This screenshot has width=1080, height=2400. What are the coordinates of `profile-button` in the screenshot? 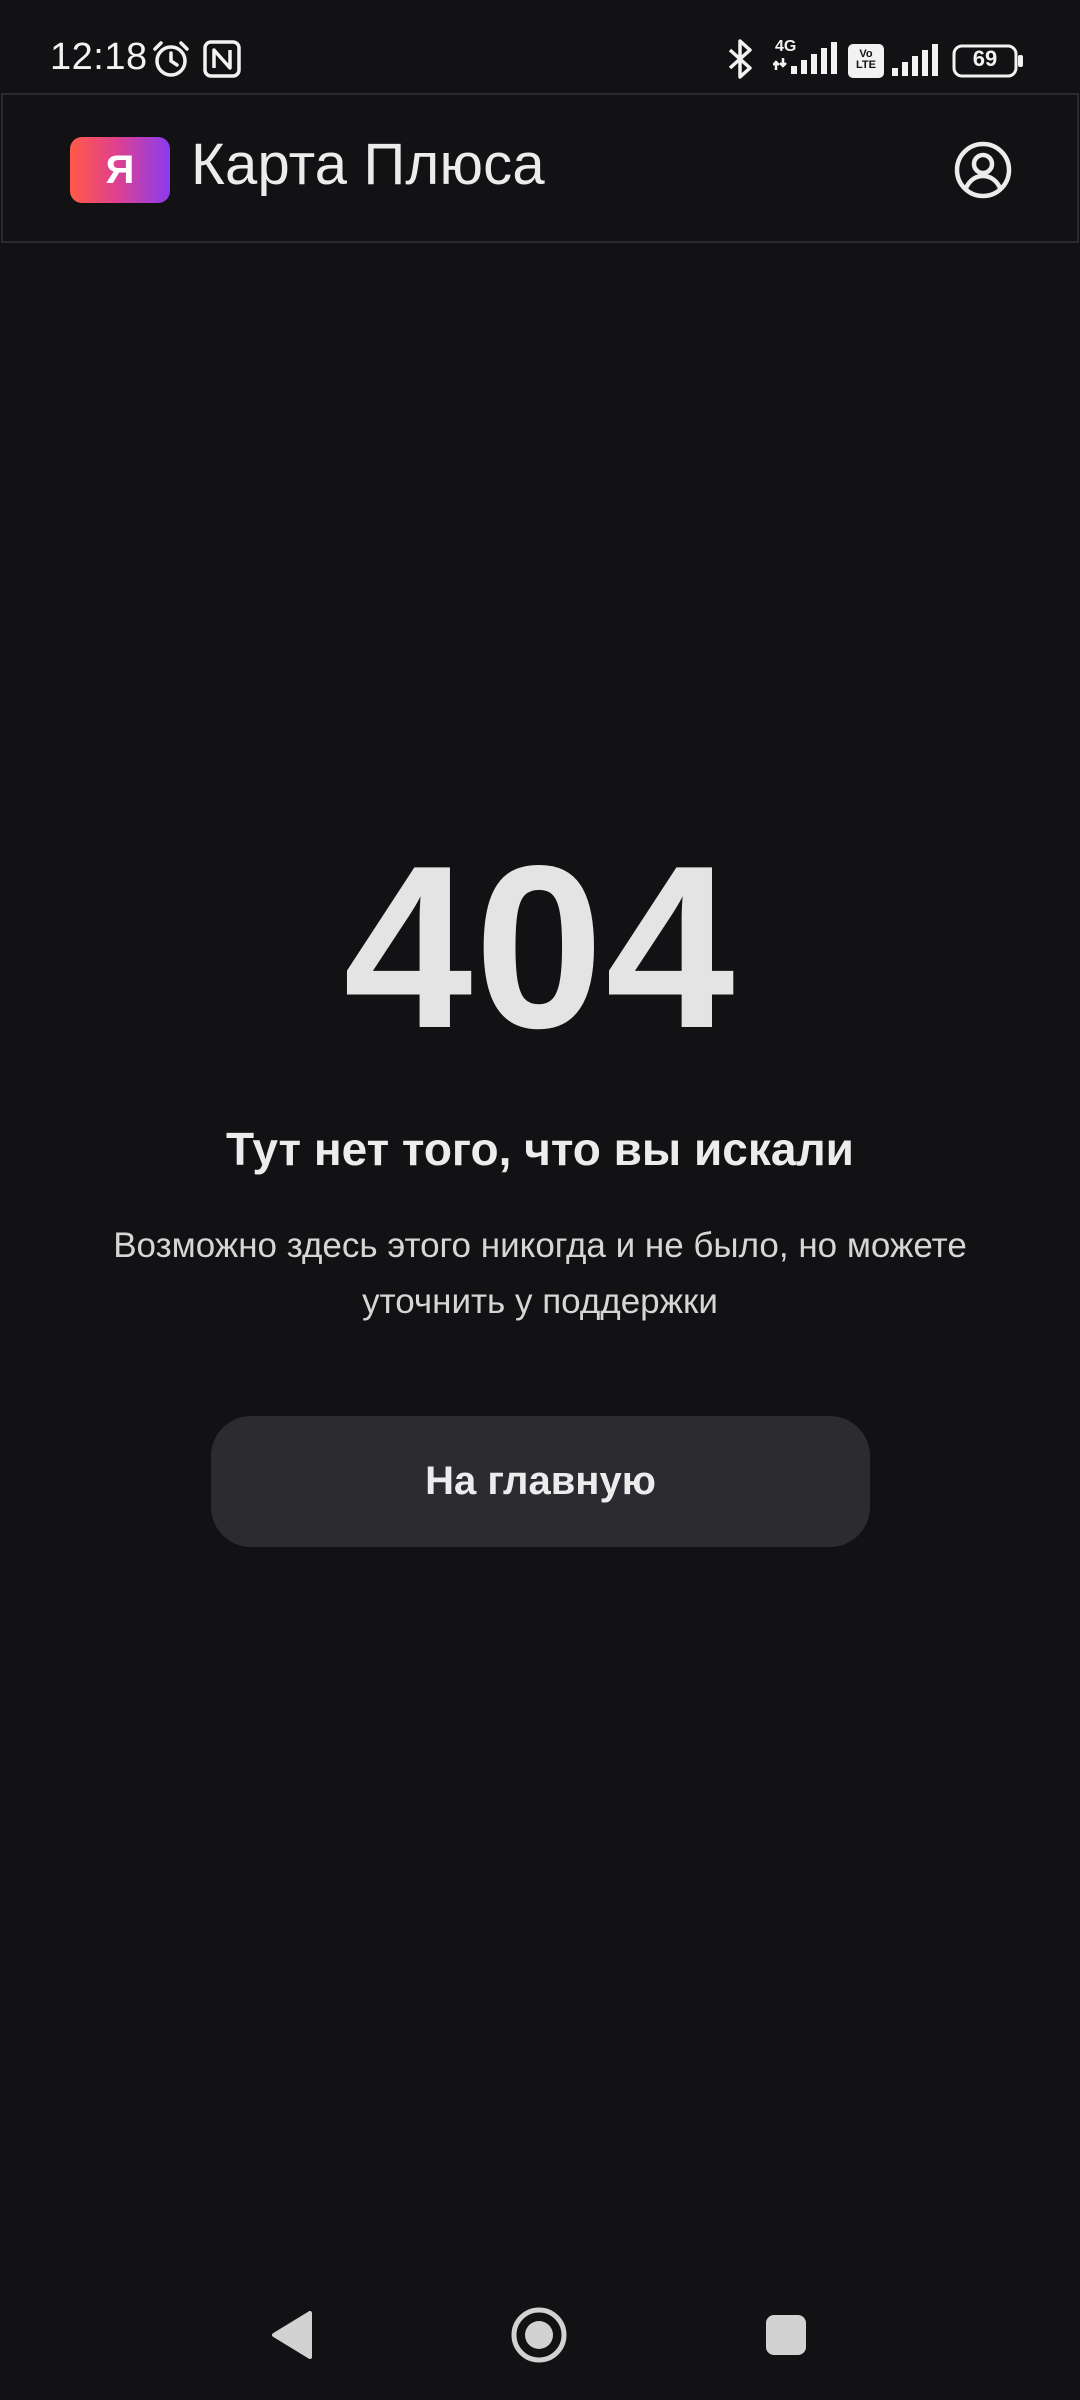 It's located at (983, 170).